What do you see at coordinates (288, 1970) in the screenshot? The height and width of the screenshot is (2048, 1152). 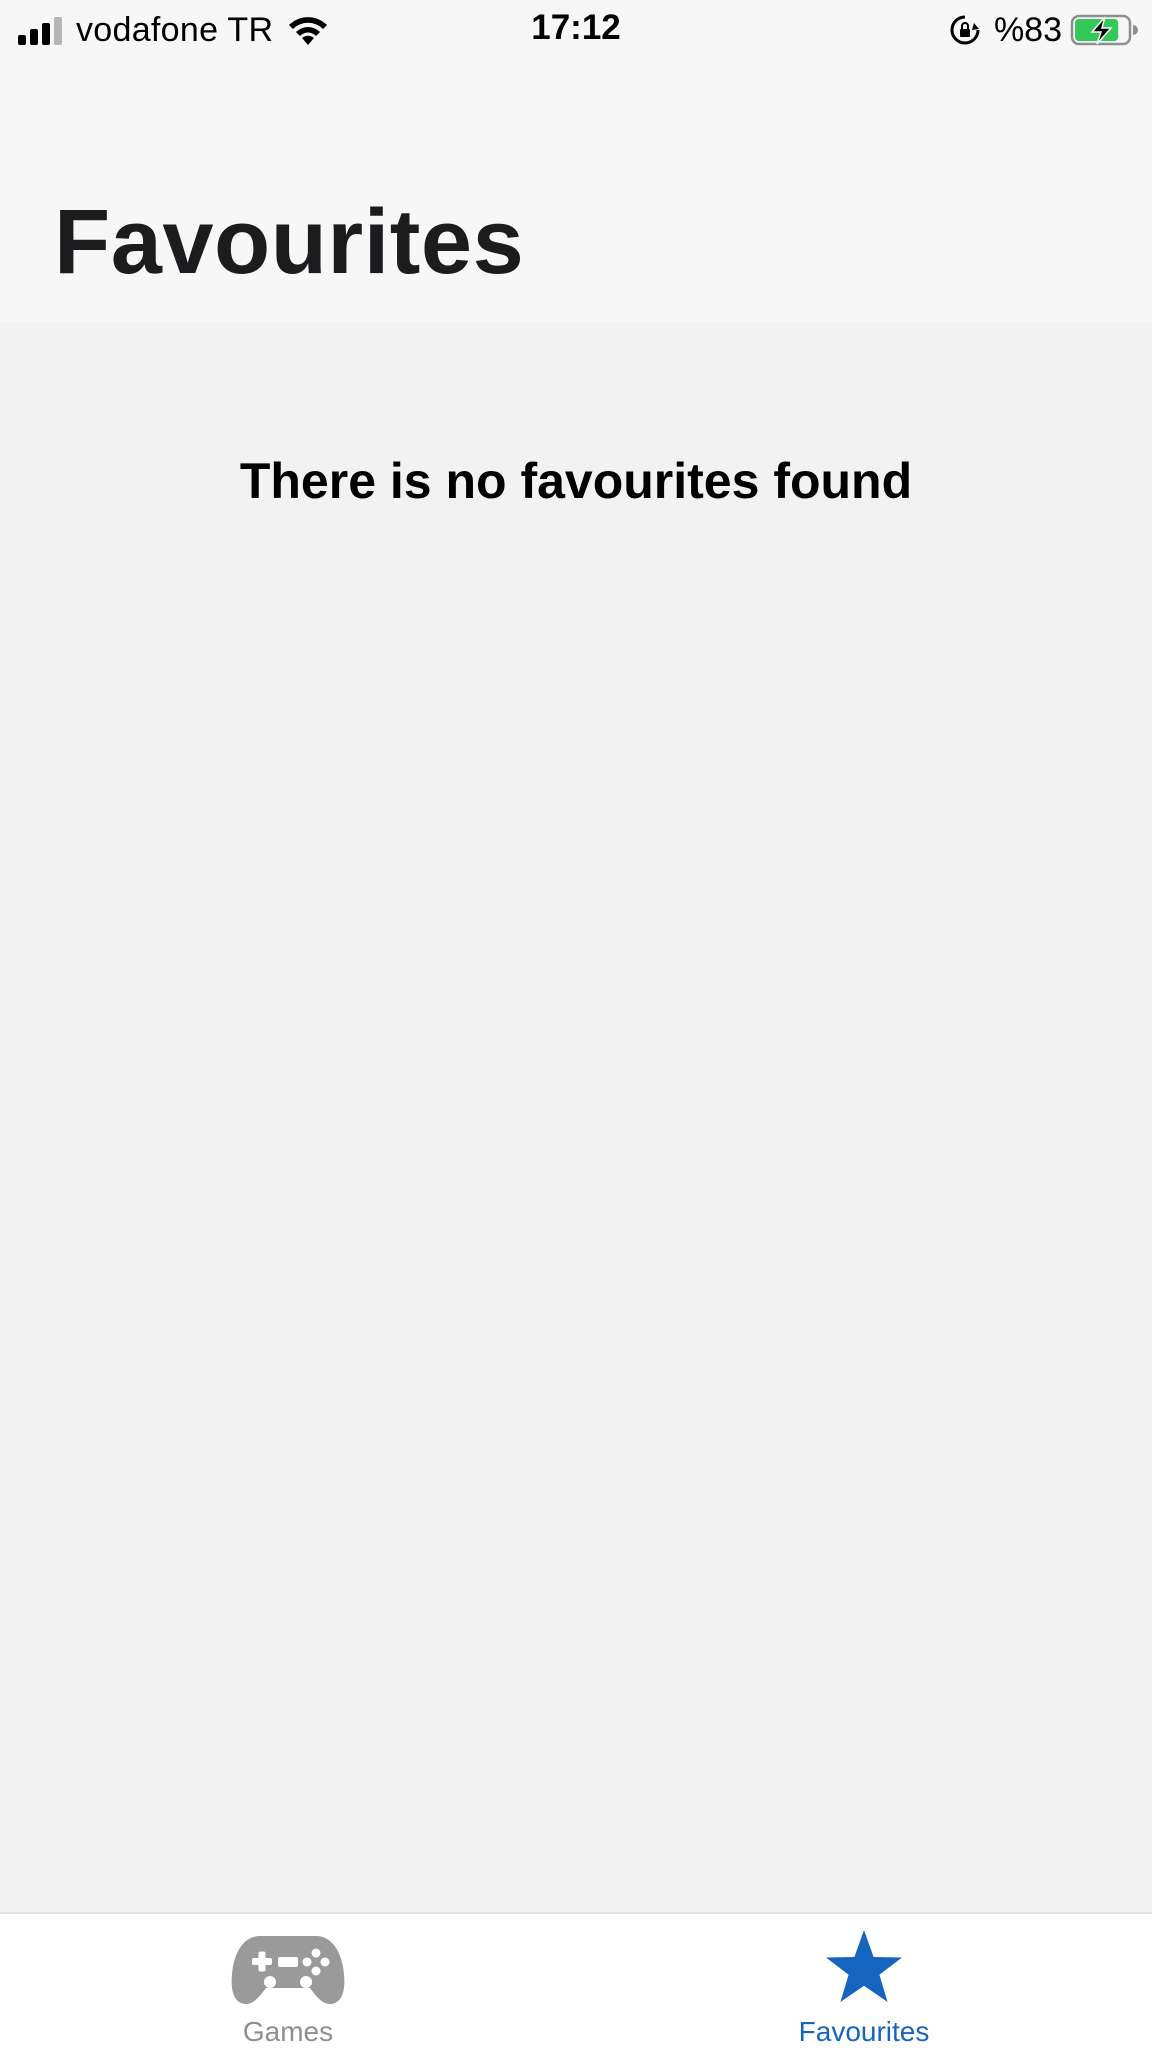 I see `gamepad-icon` at bounding box center [288, 1970].